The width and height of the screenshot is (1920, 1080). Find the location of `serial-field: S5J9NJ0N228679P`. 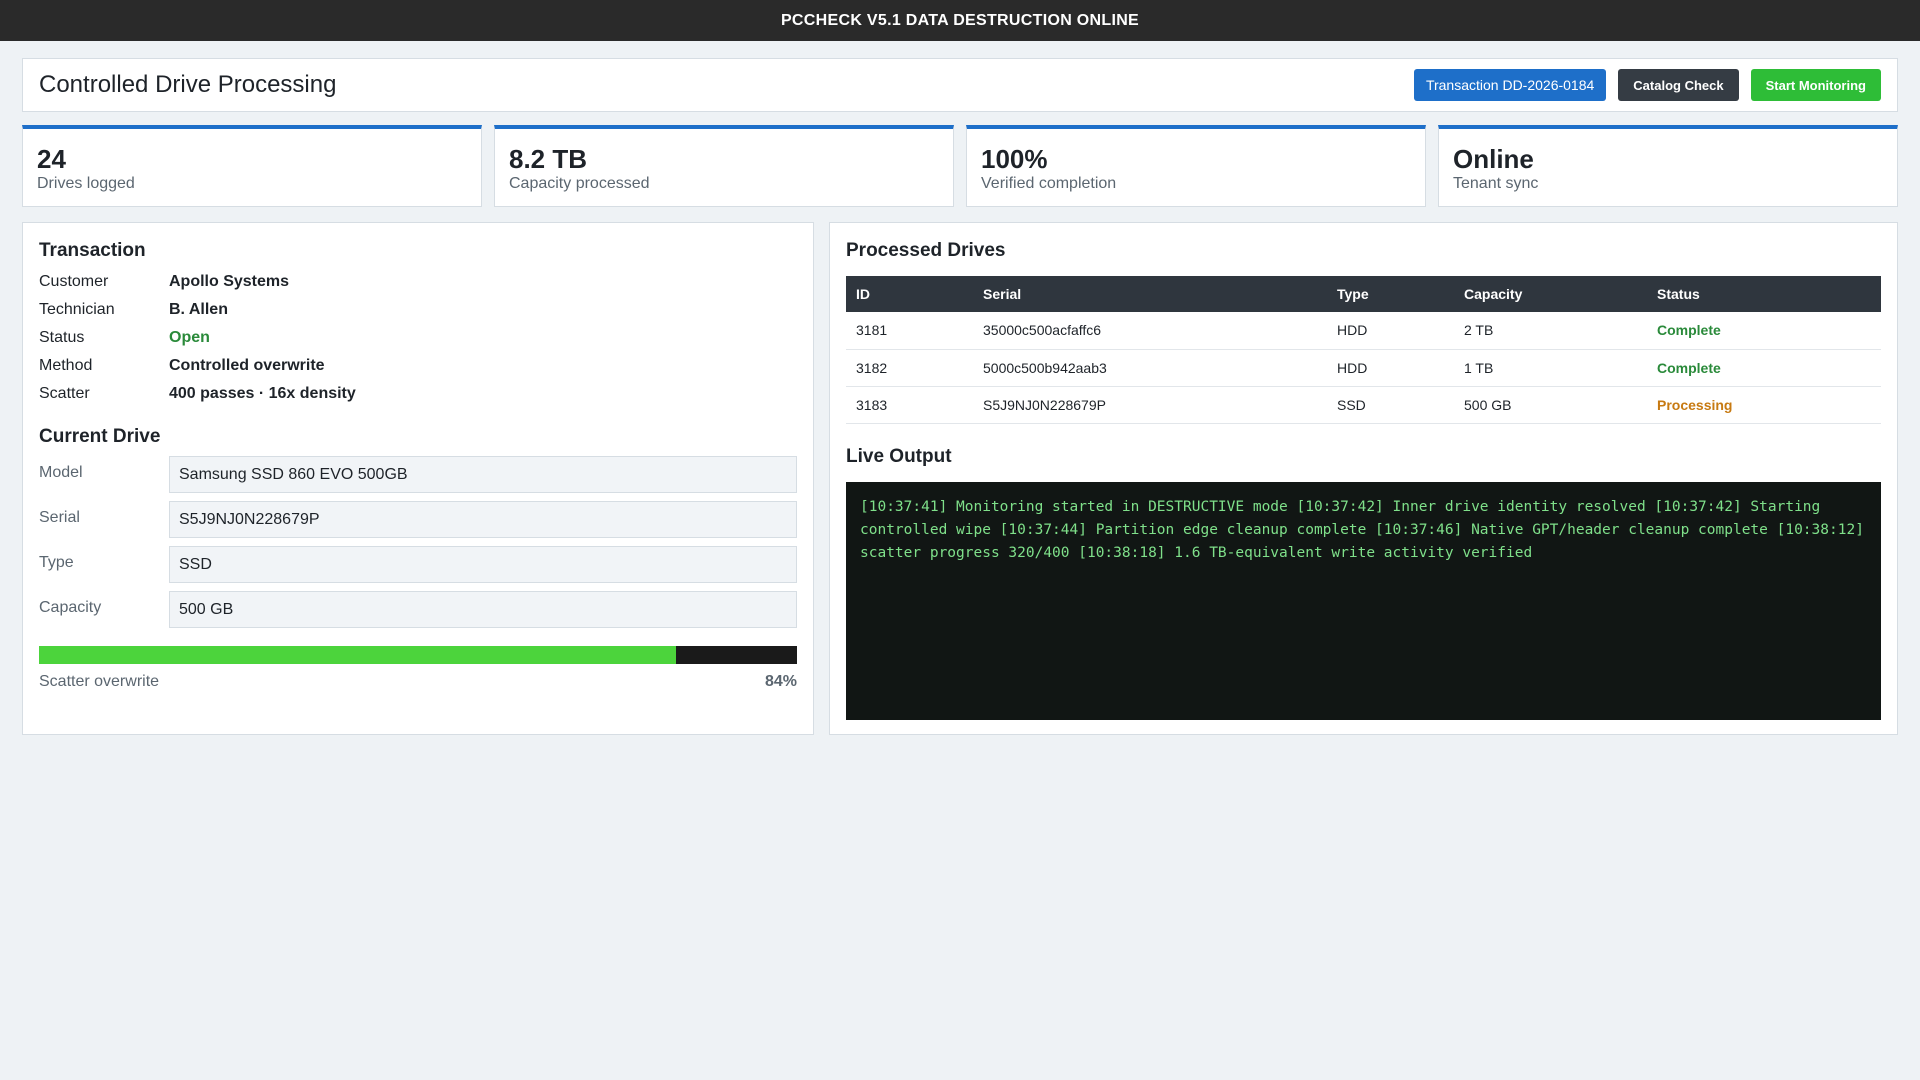

serial-field: S5J9NJ0N228679P is located at coordinates (483, 519).